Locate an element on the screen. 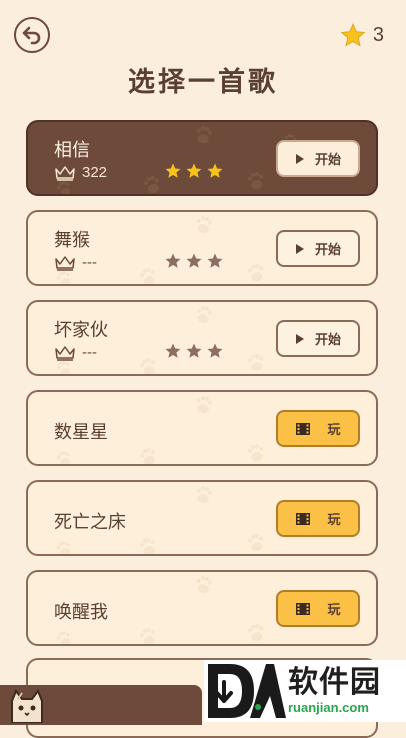 The image size is (406, 738). watermark-logo is located at coordinates (245, 691).